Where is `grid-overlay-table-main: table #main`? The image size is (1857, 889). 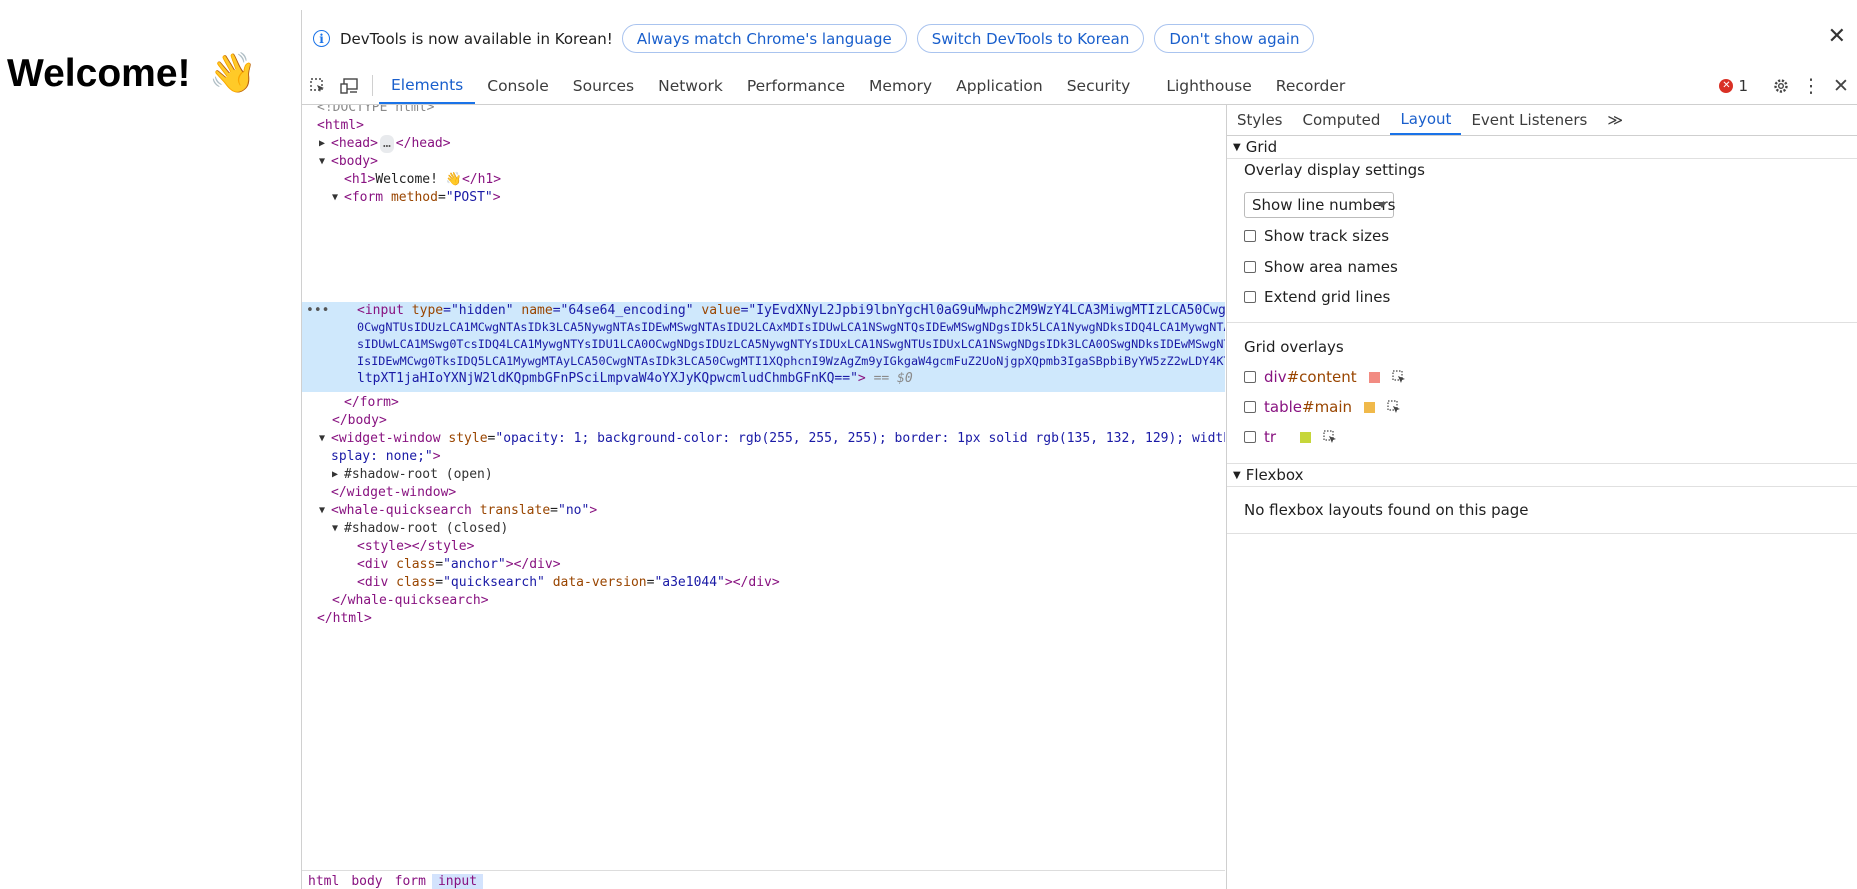 grid-overlay-table-main: table #main is located at coordinates (1322, 407).